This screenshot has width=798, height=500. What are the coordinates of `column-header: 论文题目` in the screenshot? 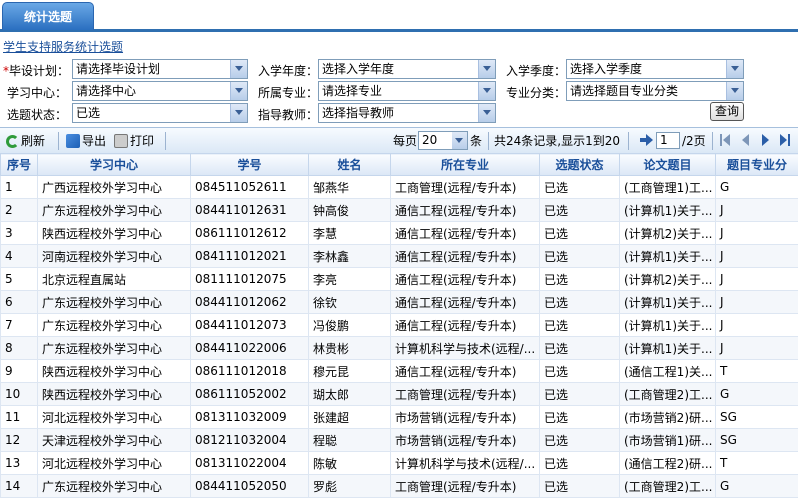 It's located at (667, 164).